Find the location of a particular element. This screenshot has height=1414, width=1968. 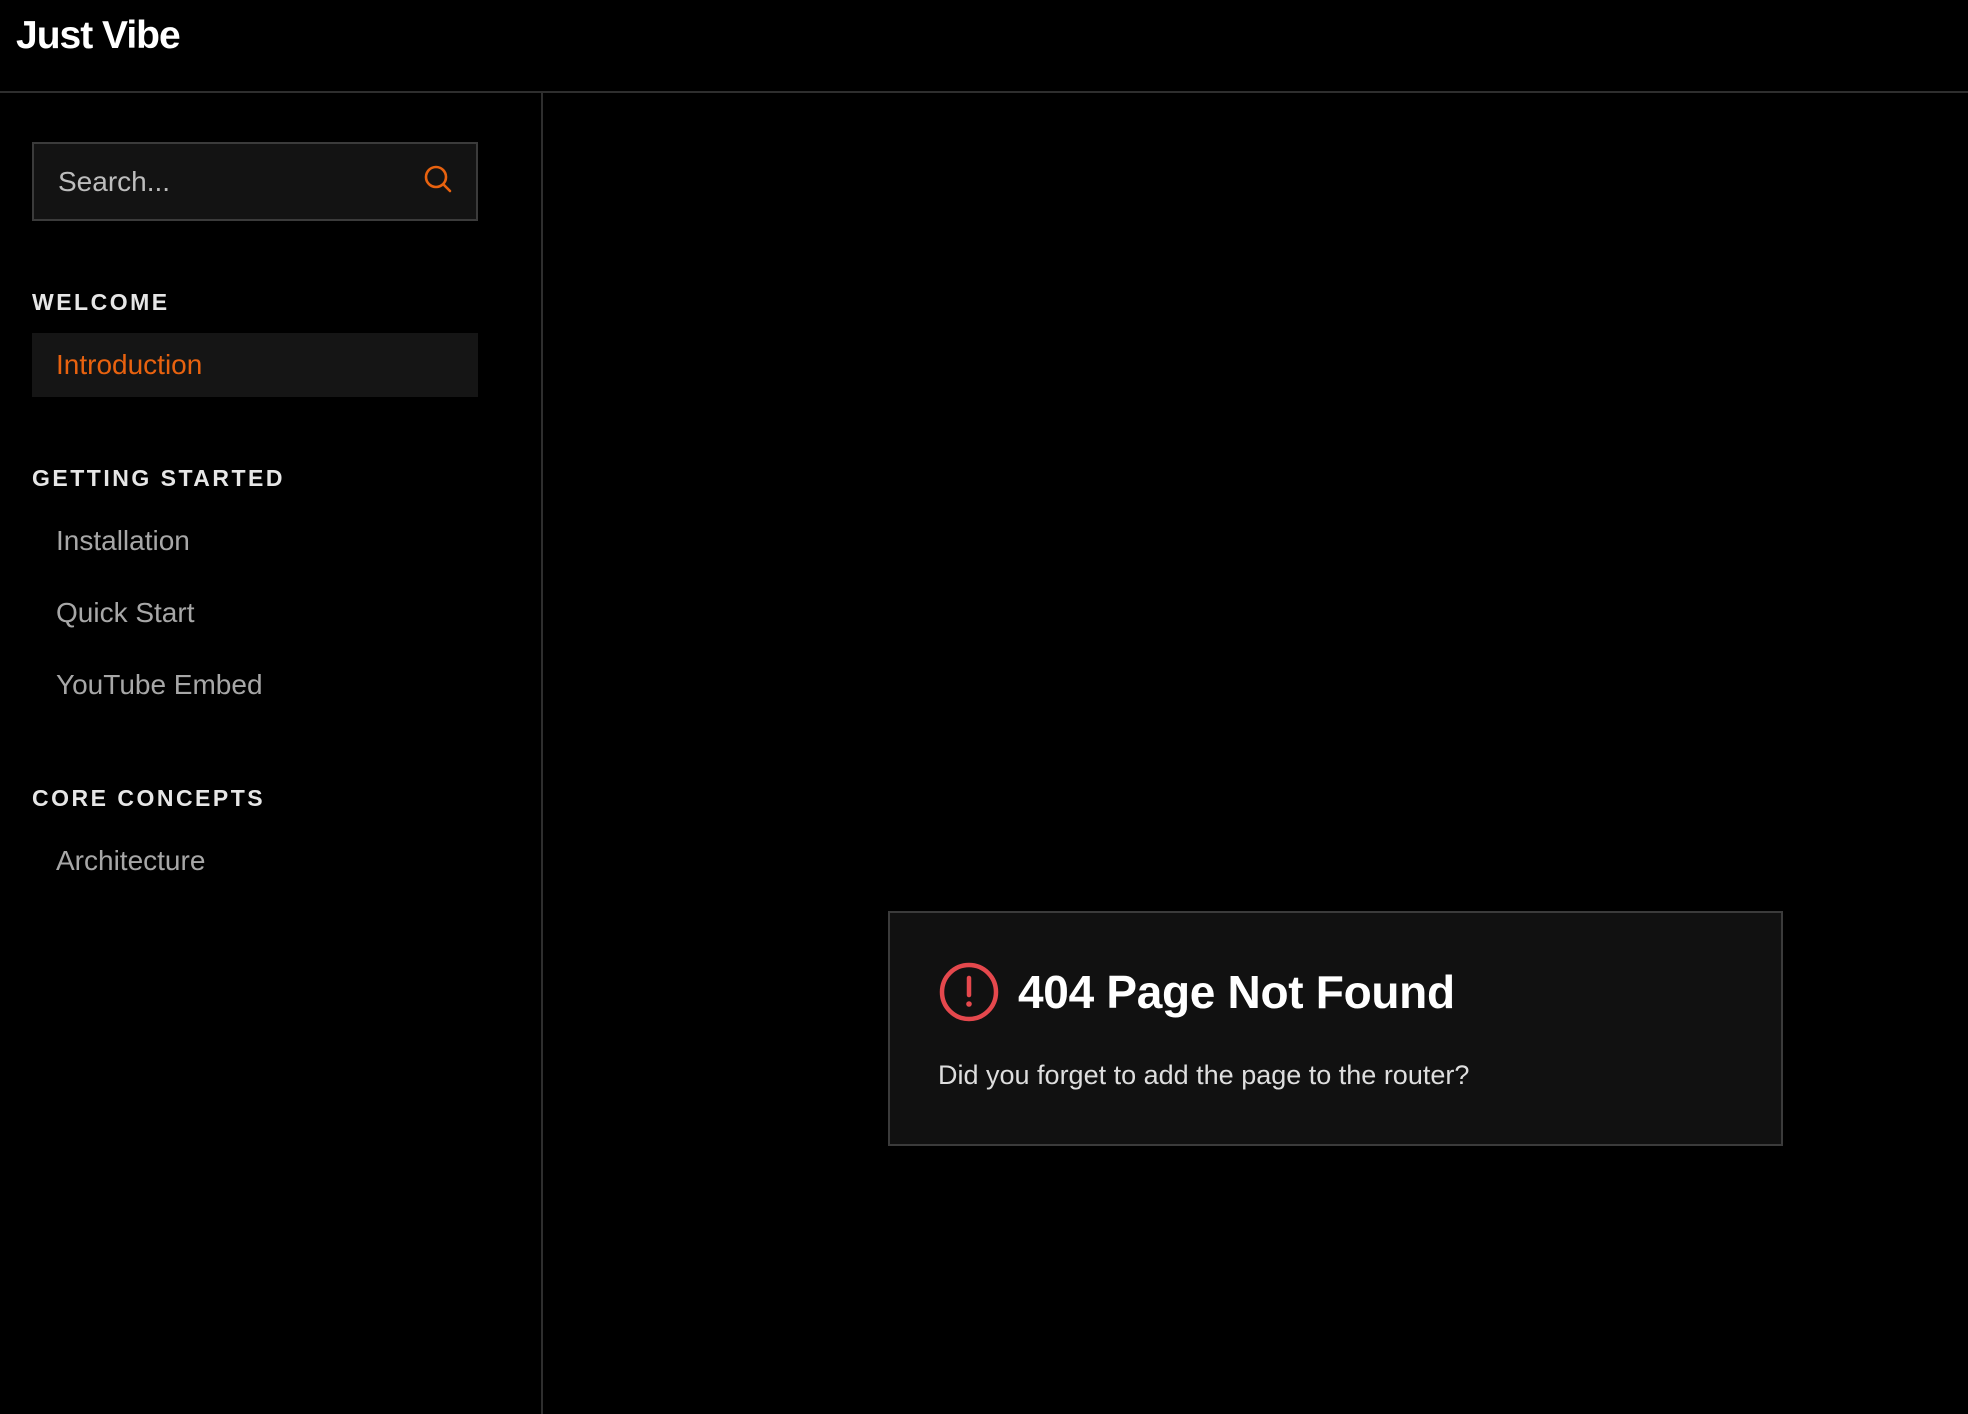

error-title: 404 Page Not Found is located at coordinates (1236, 992).